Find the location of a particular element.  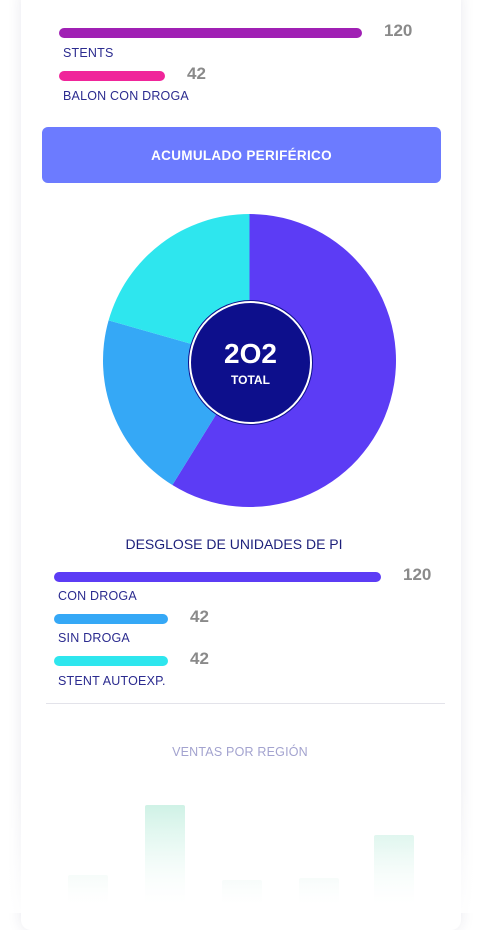

total-label: TOTAL is located at coordinates (250, 379).